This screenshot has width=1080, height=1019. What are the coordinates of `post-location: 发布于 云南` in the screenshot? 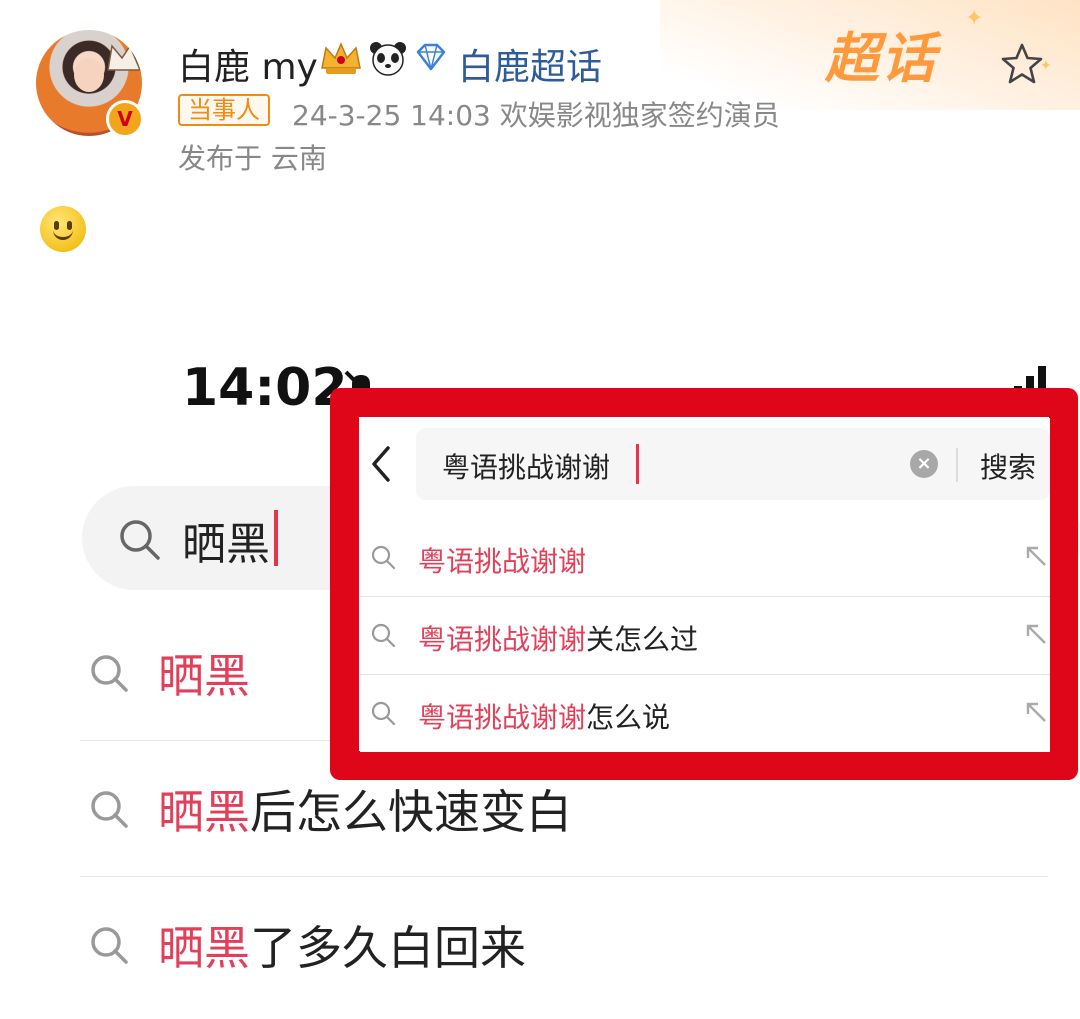 It's located at (252, 158).